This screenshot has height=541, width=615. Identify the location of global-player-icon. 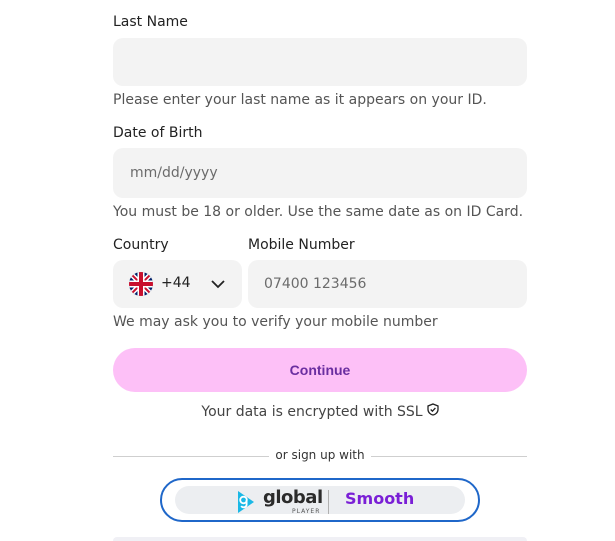
(246, 502).